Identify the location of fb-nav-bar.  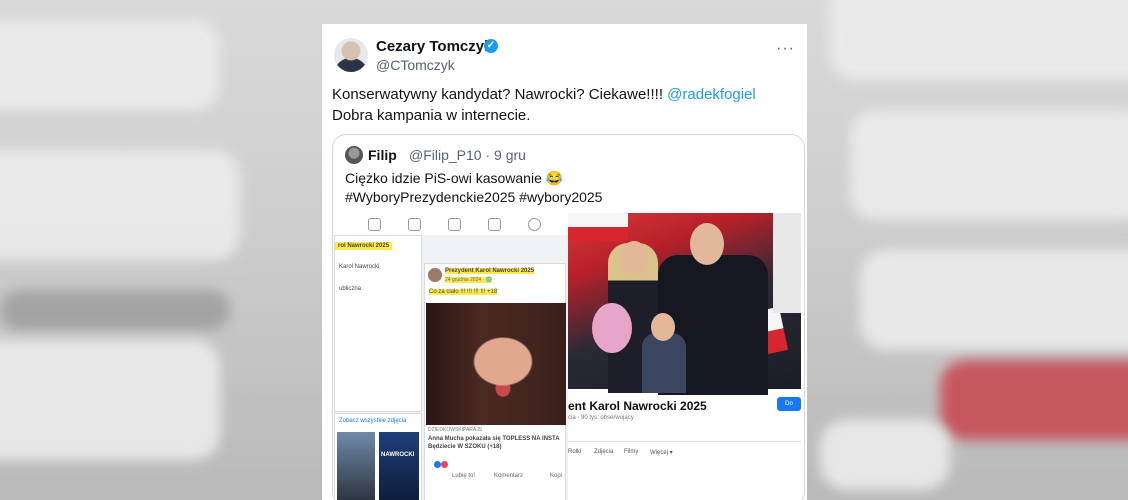
(451, 224).